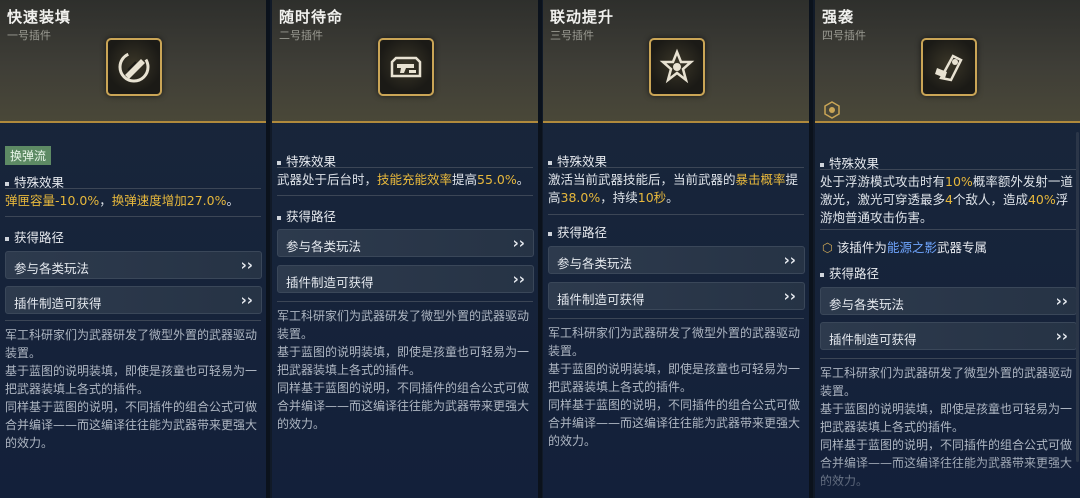 The image size is (1080, 498). I want to click on shield-icon: ⬡, so click(827, 247).